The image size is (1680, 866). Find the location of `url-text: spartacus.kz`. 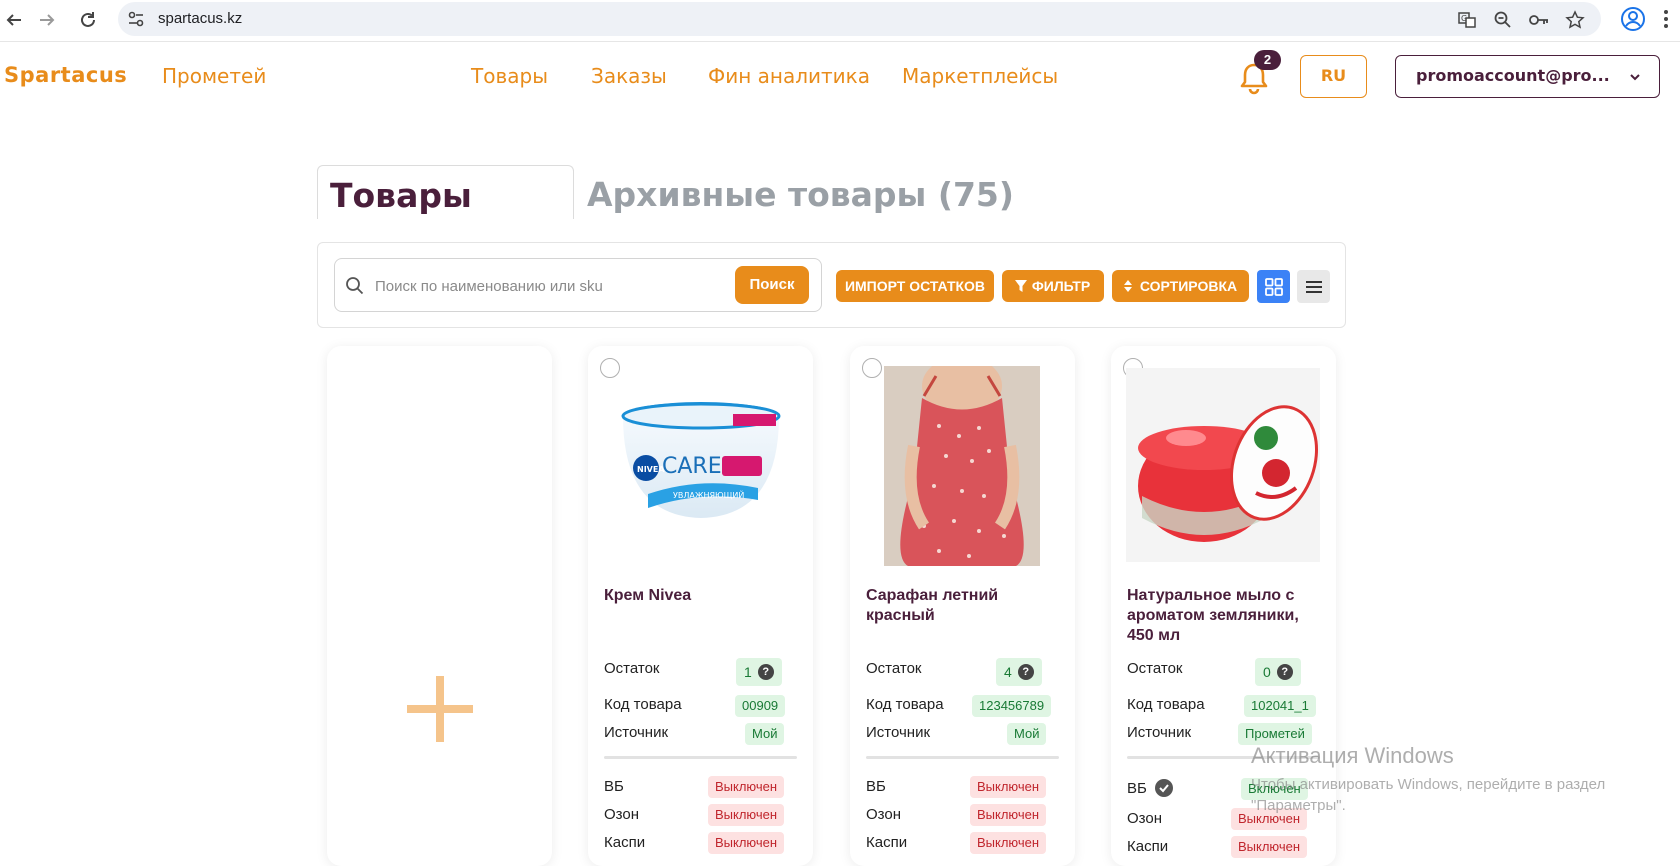

url-text: spartacus.kz is located at coordinates (200, 18).